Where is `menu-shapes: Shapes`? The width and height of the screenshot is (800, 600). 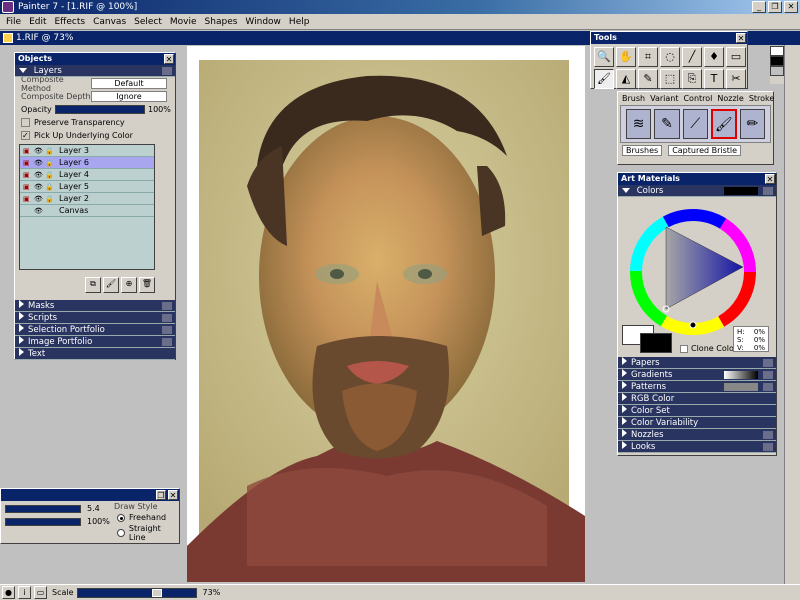
menu-shapes: Shapes is located at coordinates (221, 21).